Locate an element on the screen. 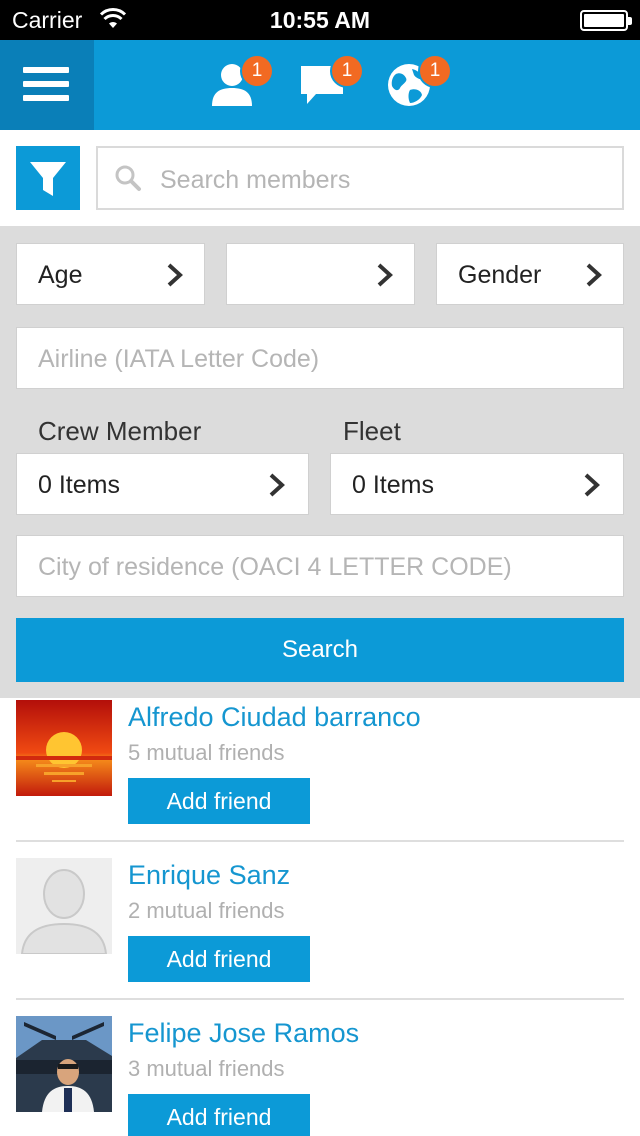  filter-button is located at coordinates (48, 178).